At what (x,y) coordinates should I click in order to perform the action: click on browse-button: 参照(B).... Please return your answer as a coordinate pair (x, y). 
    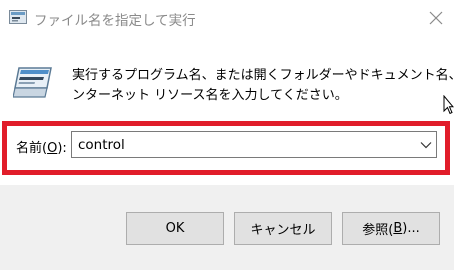
    Looking at the image, I should click on (391, 228).